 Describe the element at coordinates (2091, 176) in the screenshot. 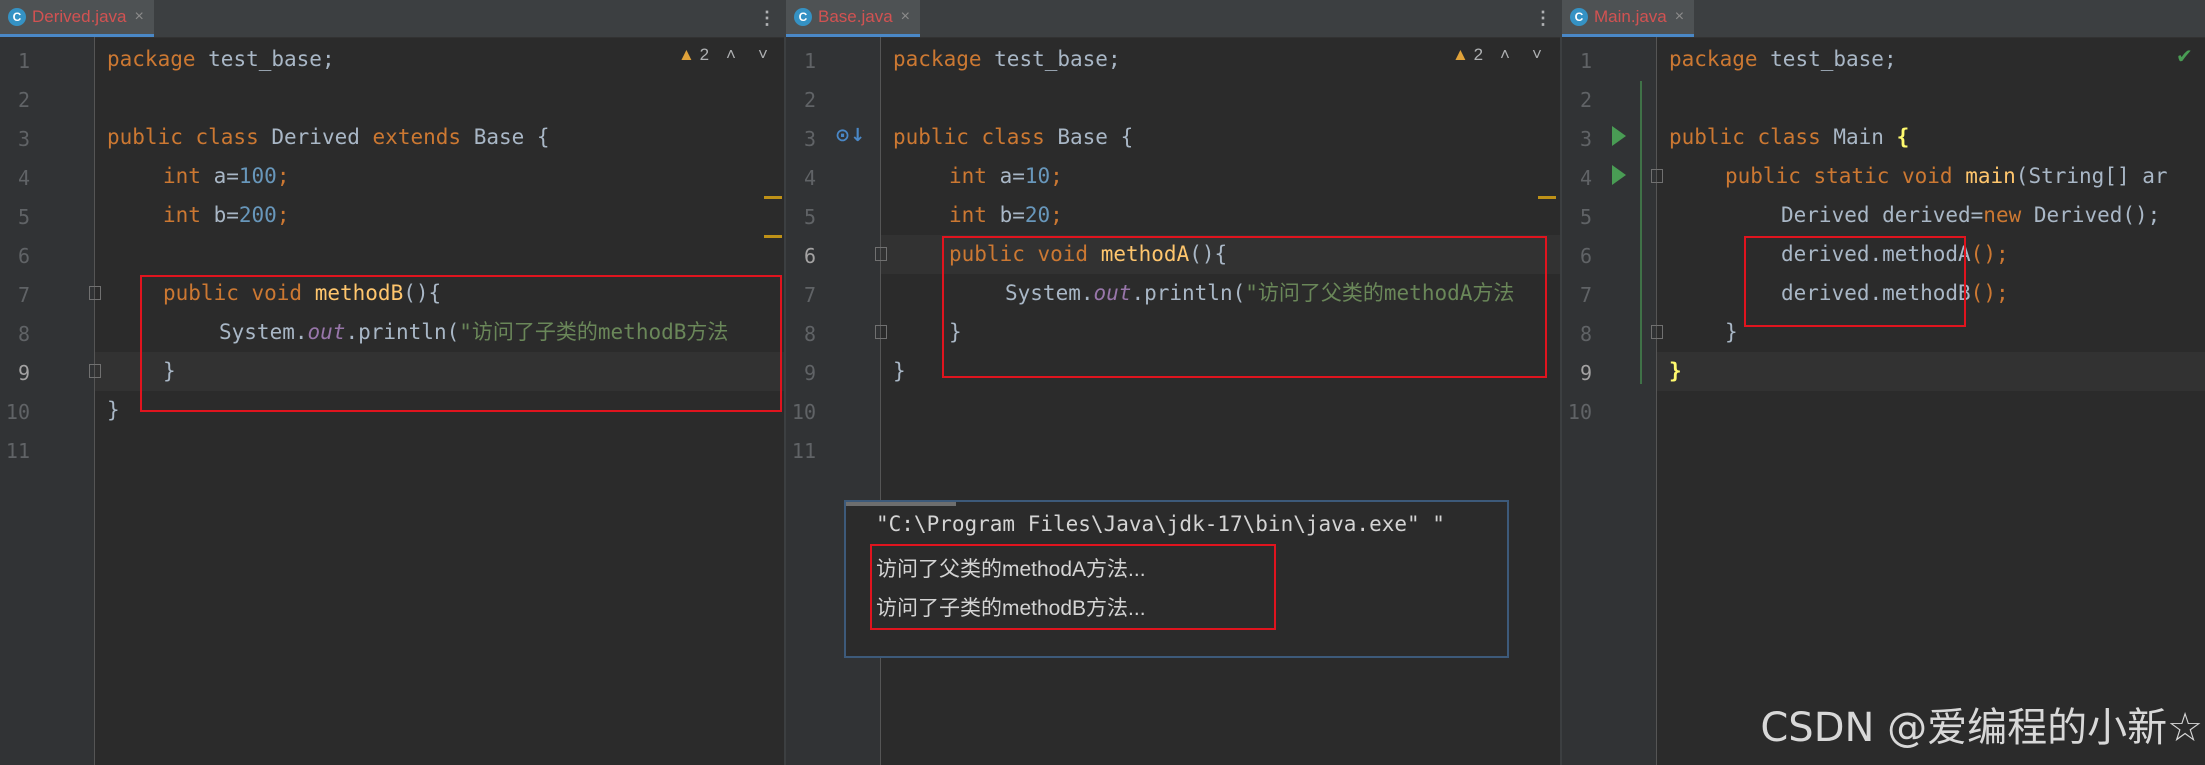

I see `token: (String[] ar` at that location.